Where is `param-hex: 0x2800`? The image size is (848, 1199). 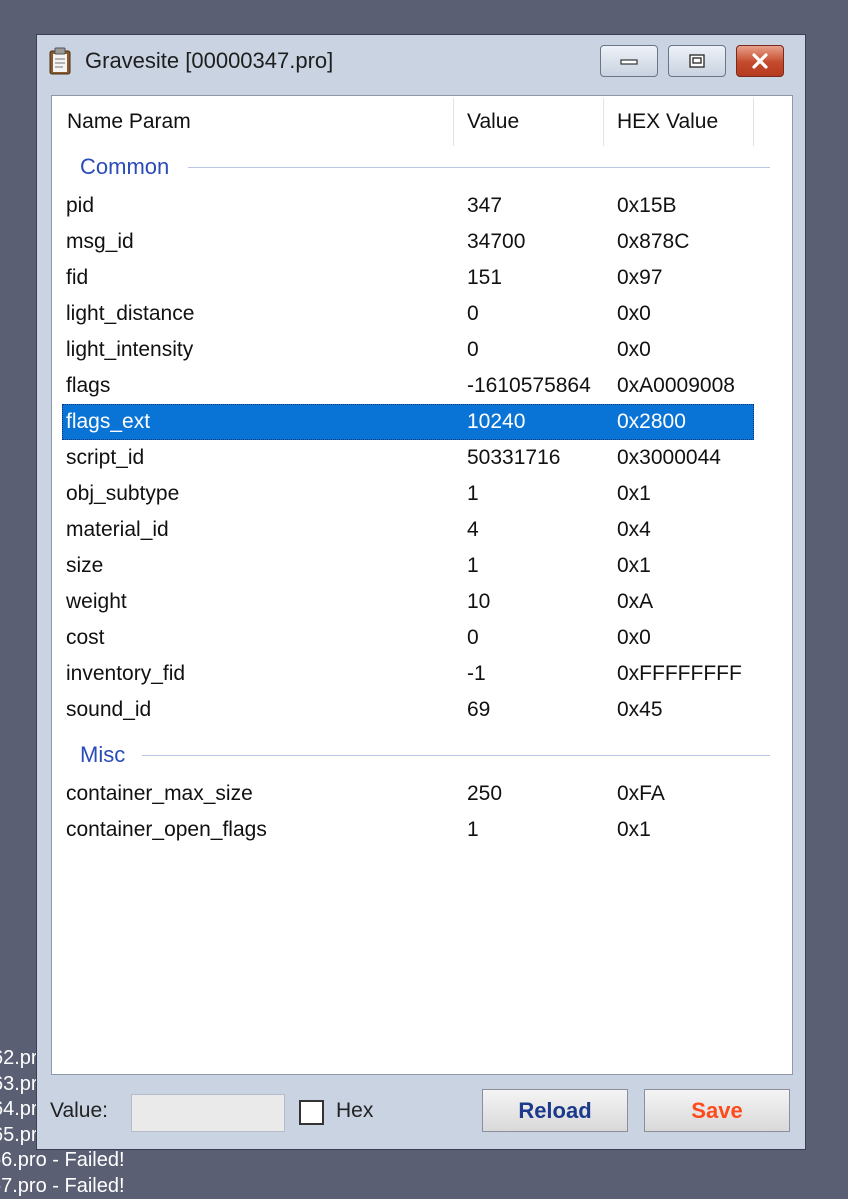 param-hex: 0x2800 is located at coordinates (651, 422).